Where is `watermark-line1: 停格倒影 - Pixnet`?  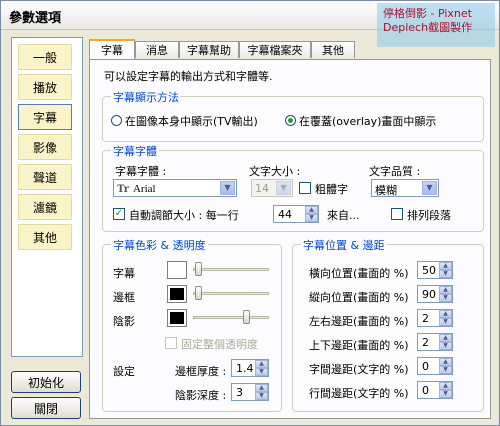 watermark-line1: 停格倒影 - Pixnet is located at coordinates (427, 13).